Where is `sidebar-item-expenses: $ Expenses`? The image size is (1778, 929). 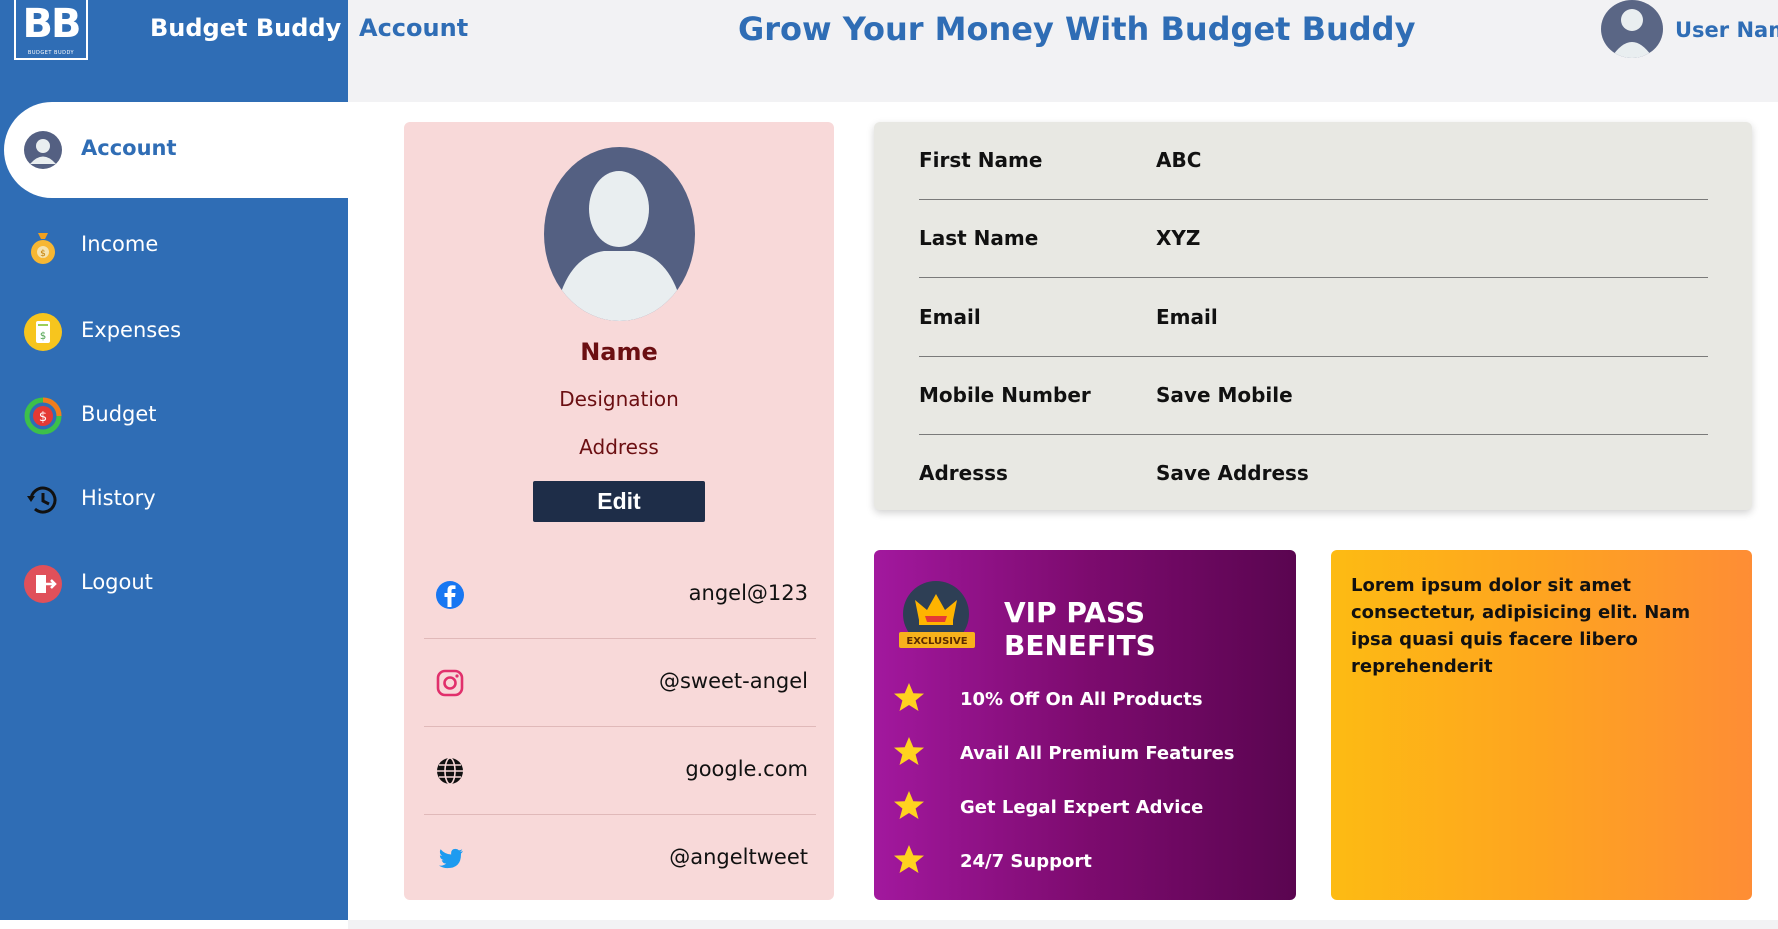 sidebar-item-expenses: $ Expenses is located at coordinates (176, 332).